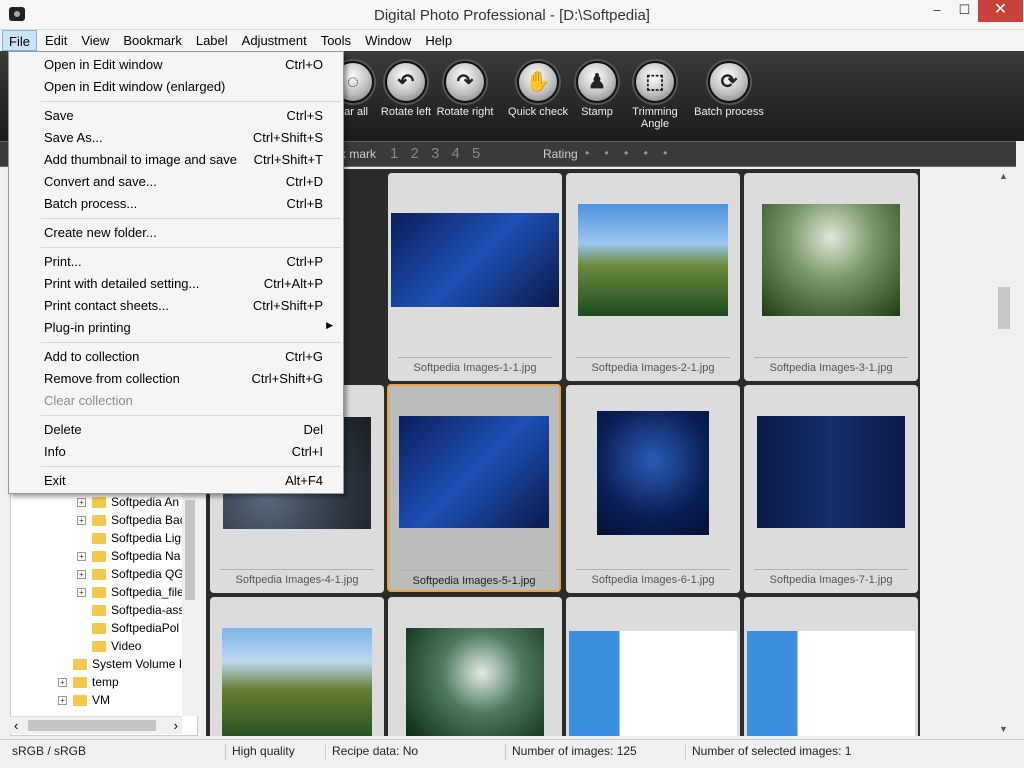  I want to click on check-mark-filter: 1 2 3 4 5, so click(437, 153).